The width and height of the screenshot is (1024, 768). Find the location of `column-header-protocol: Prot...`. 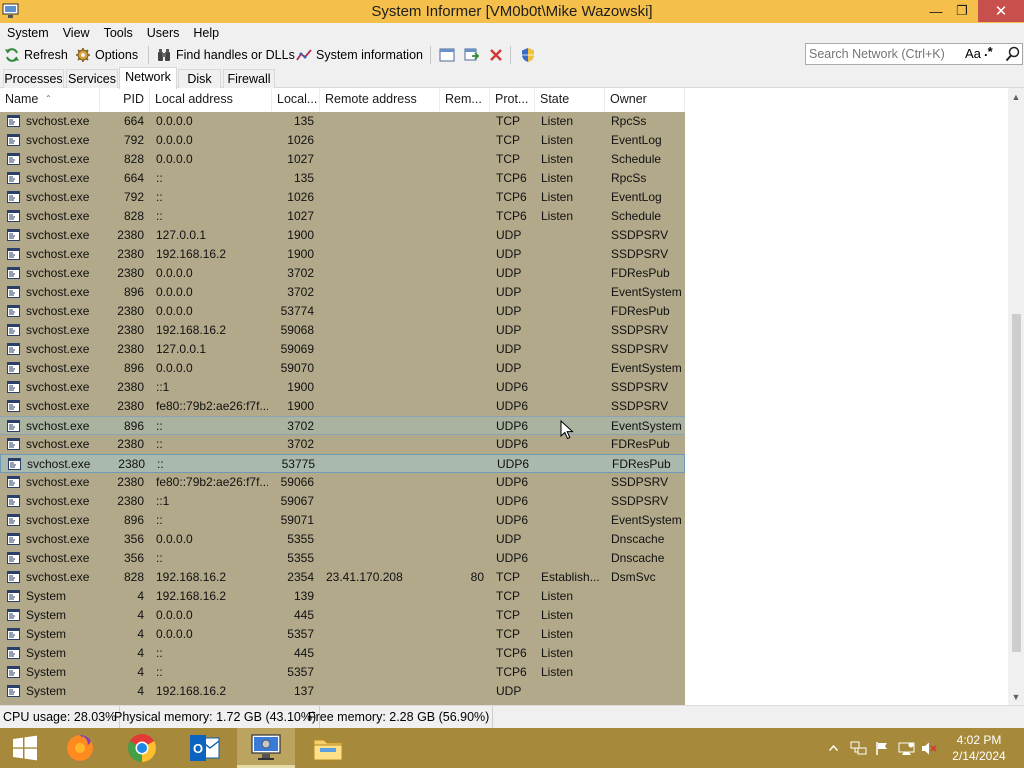

column-header-protocol: Prot... is located at coordinates (512, 99).